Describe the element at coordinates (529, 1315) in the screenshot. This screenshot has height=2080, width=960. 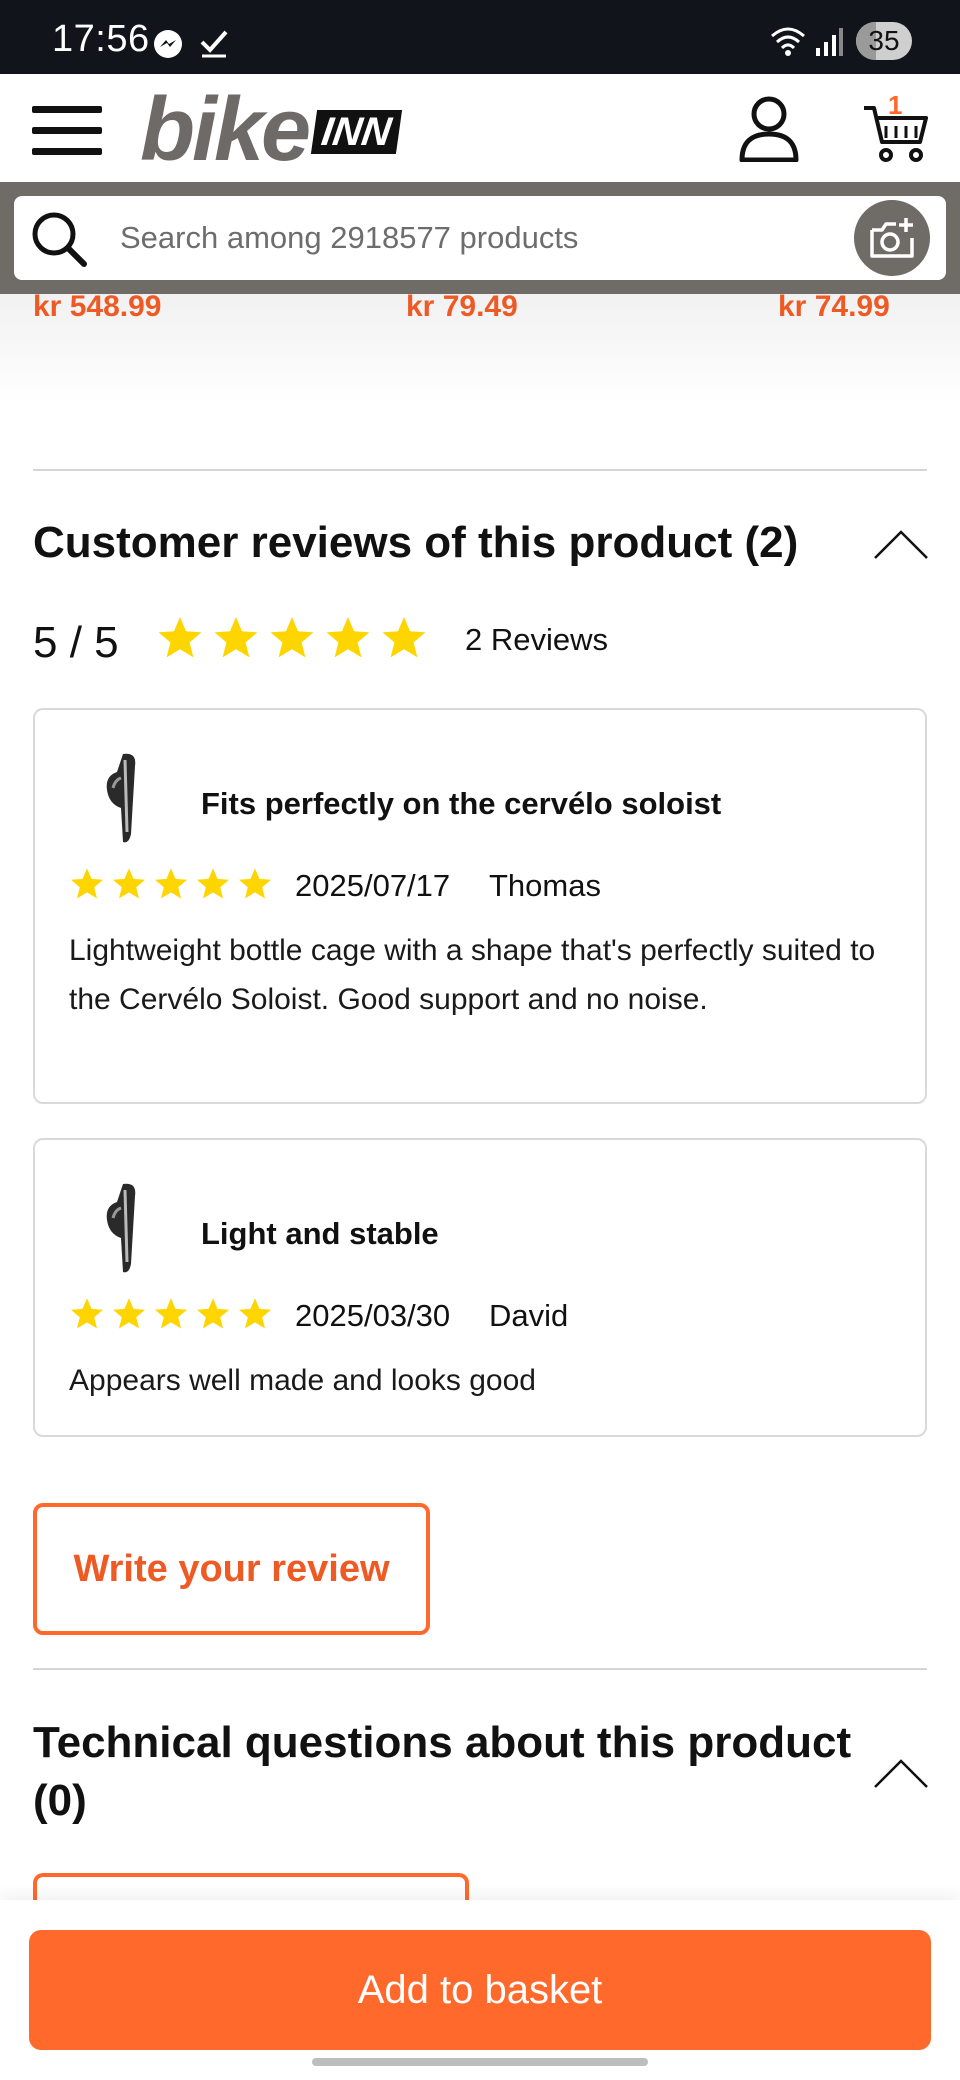
I see `review-author: David` at that location.